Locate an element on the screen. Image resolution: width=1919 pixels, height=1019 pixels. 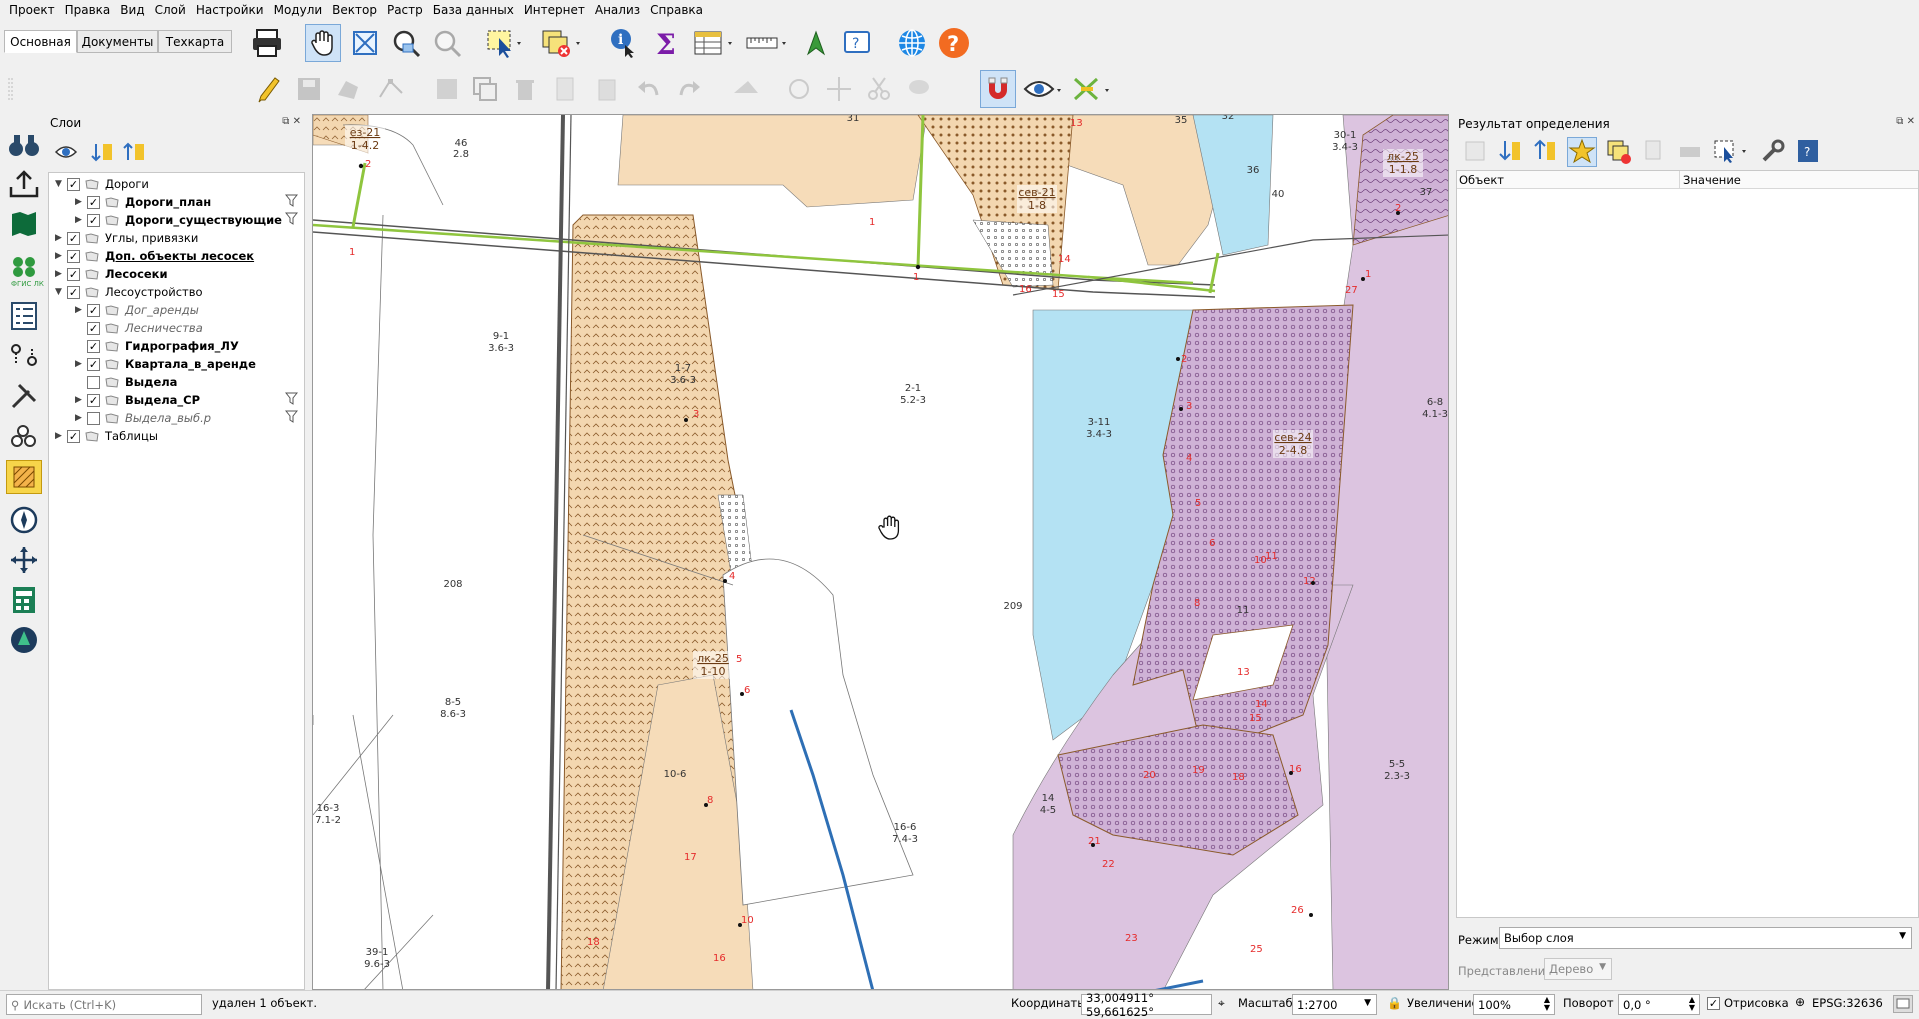
expand-down-icon is located at coordinates (1510, 152).